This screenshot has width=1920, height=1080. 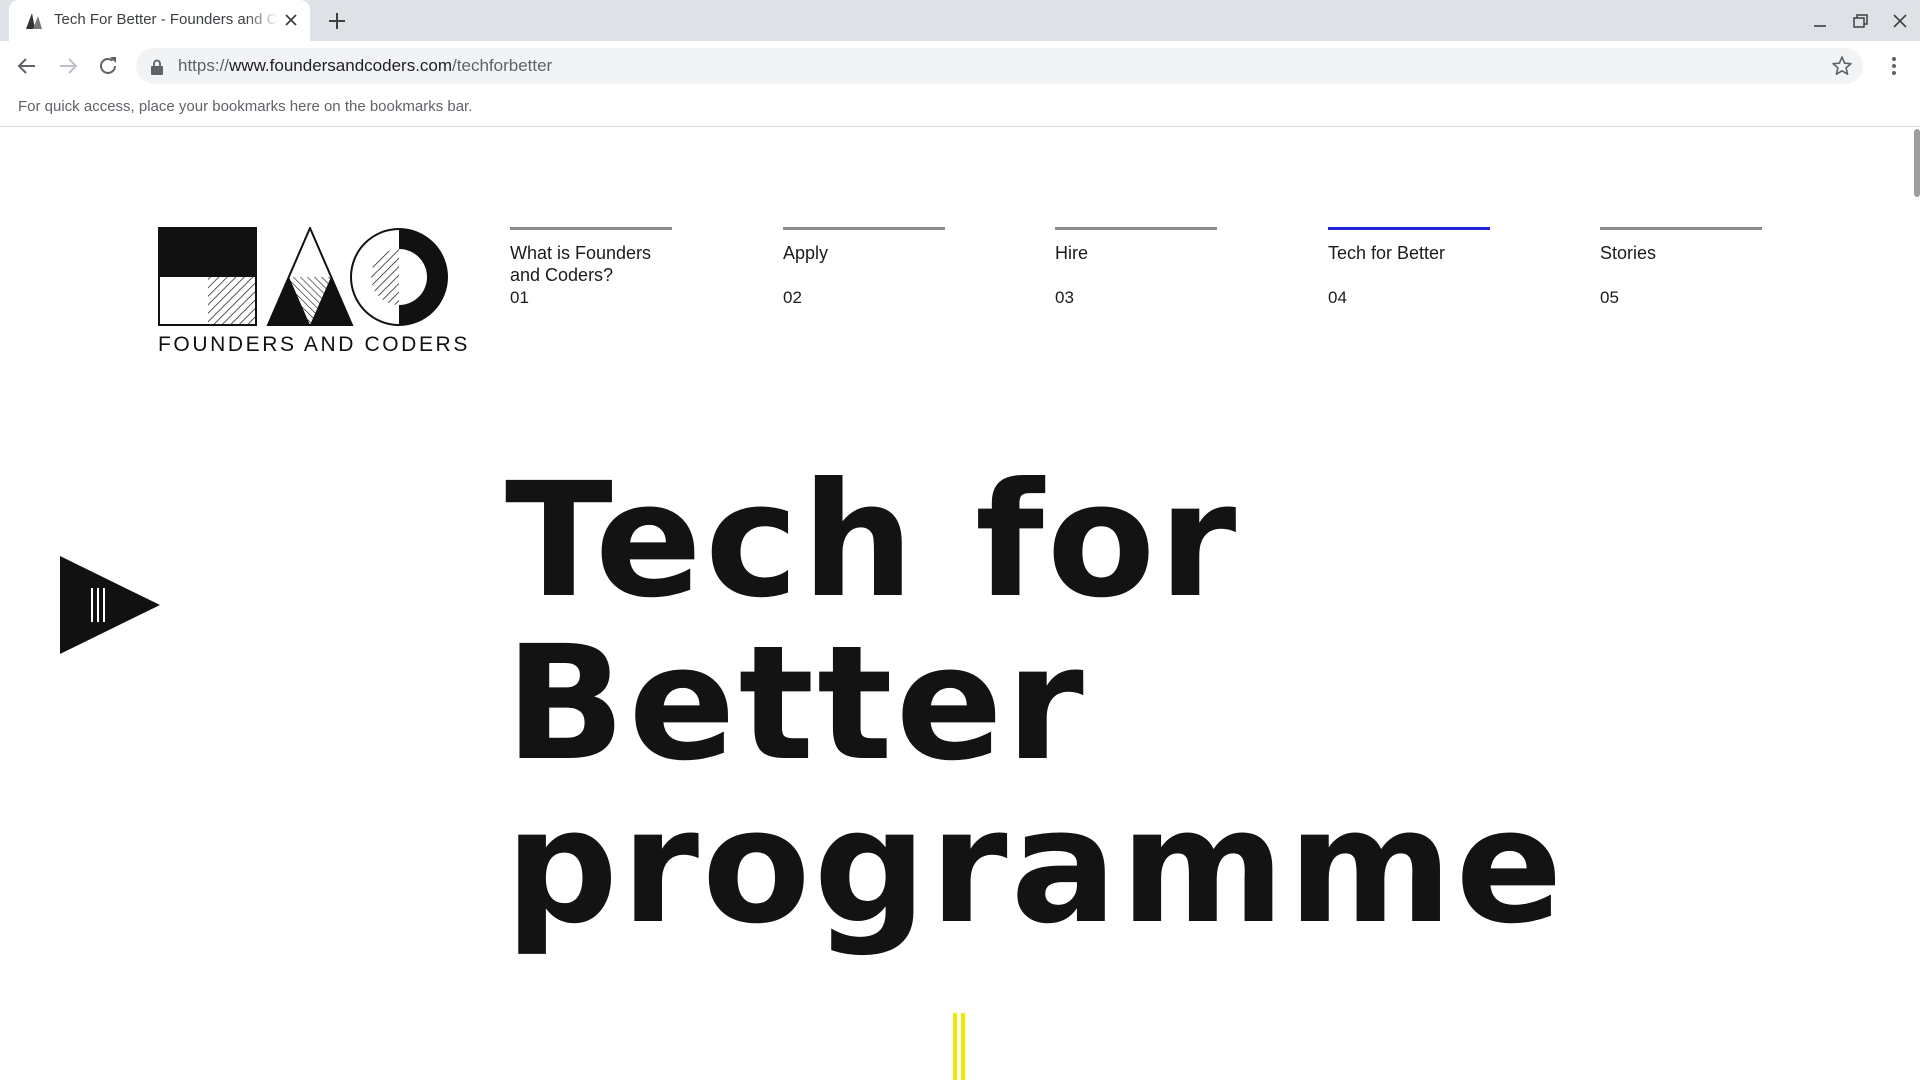 I want to click on close-window-icon, so click(x=1900, y=21).